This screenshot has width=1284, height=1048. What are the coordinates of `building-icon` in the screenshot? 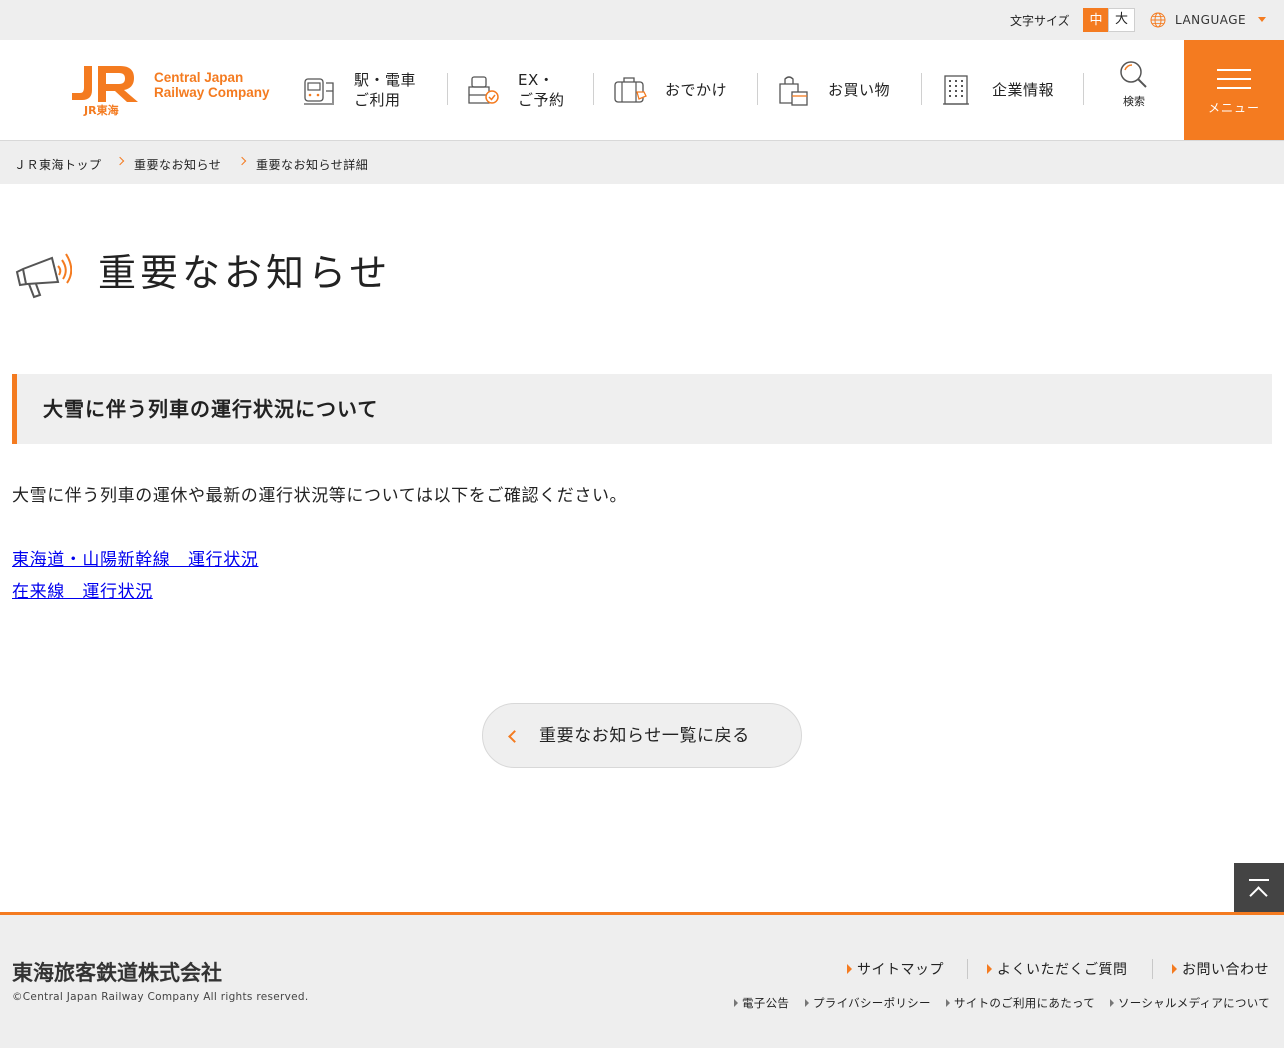 It's located at (956, 90).